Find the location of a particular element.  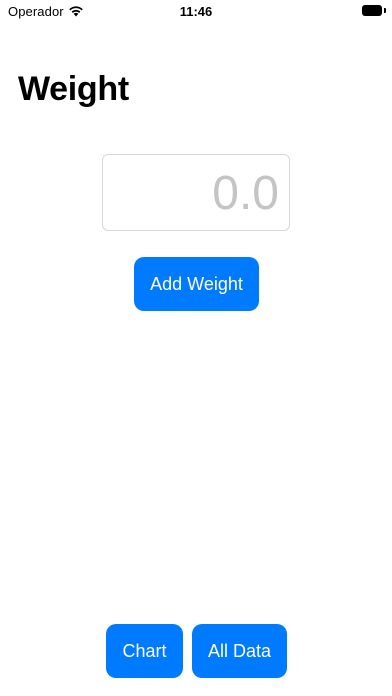

weight-field is located at coordinates (196, 192).